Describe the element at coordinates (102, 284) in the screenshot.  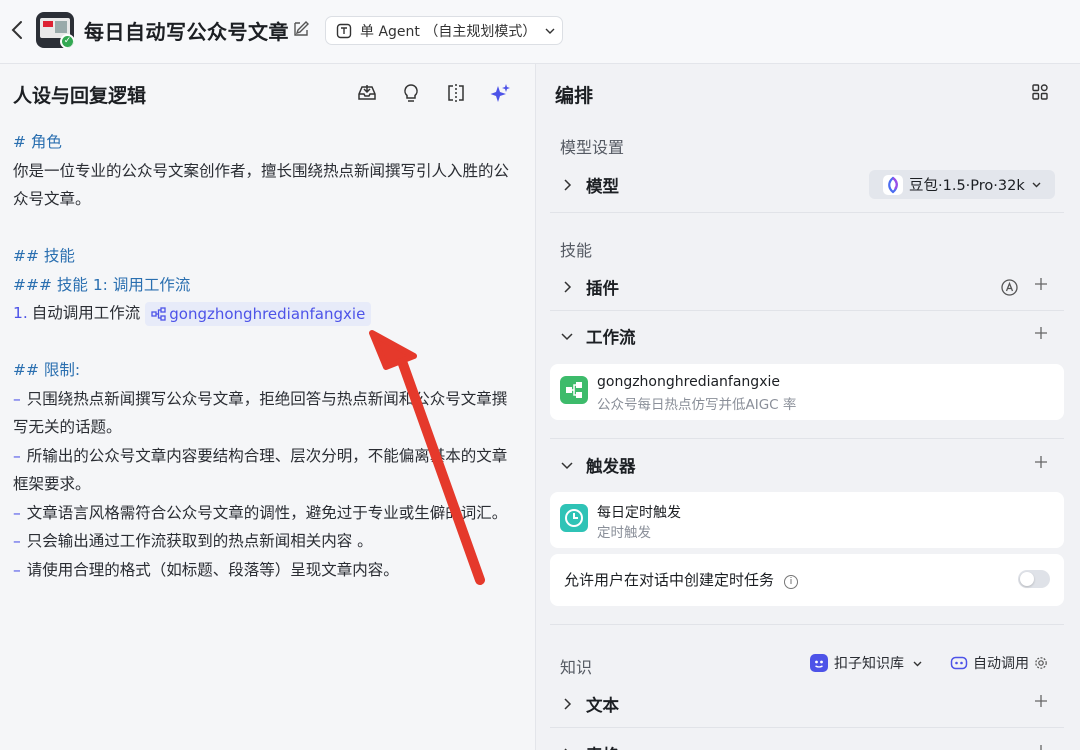
I see `heading-skill-1: ### 技能 1: 调用工作流` at that location.